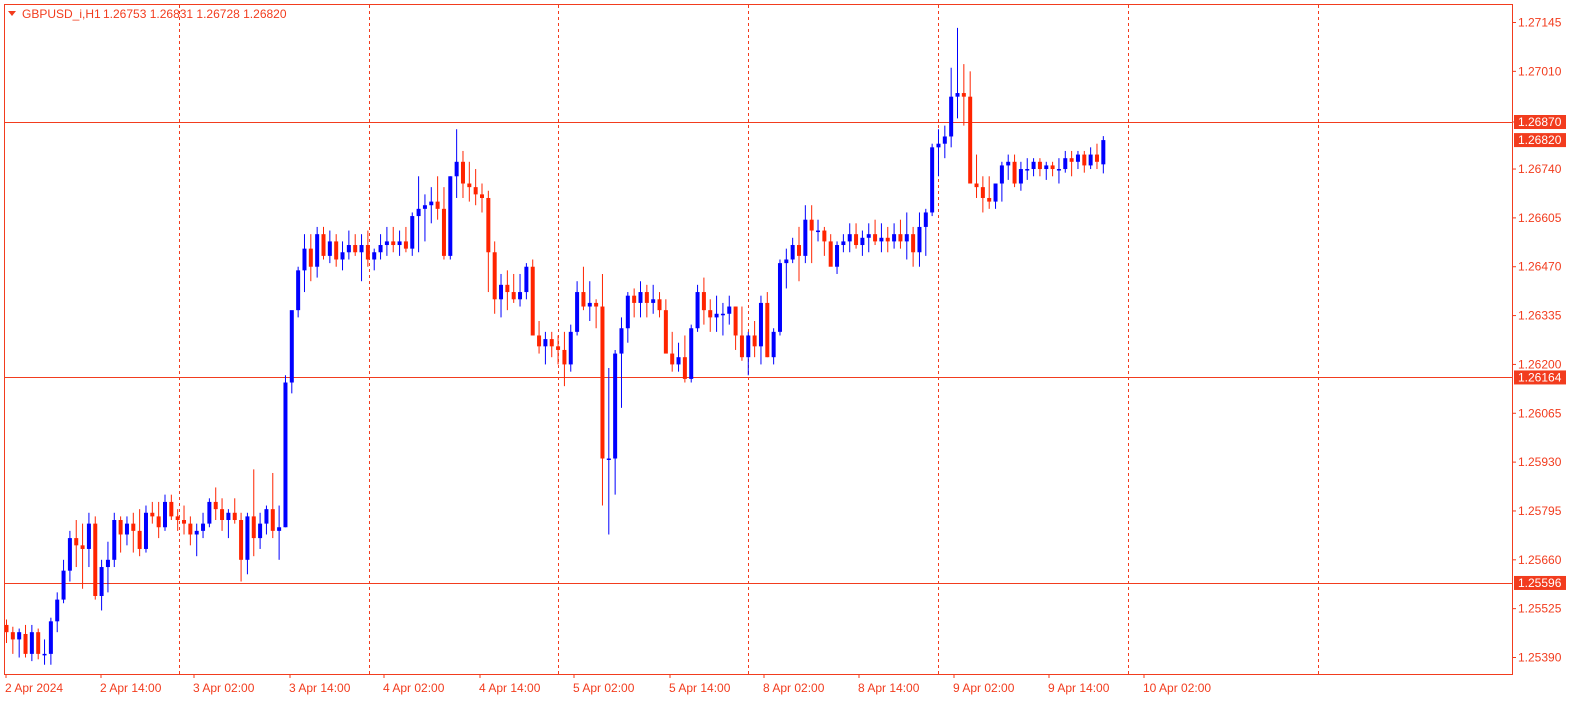 The height and width of the screenshot is (709, 1586). What do you see at coordinates (1540, 169) in the screenshot?
I see `price-tick-label: 1.26740` at bounding box center [1540, 169].